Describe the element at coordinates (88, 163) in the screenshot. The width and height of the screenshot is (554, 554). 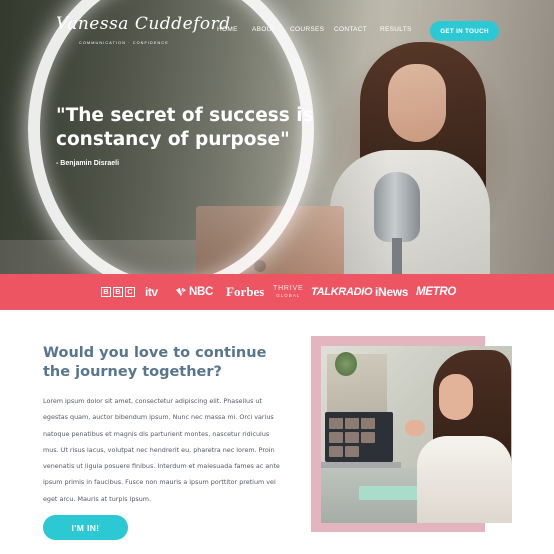
I see `hero-quote-author: - Benjamin Disraeli` at that location.